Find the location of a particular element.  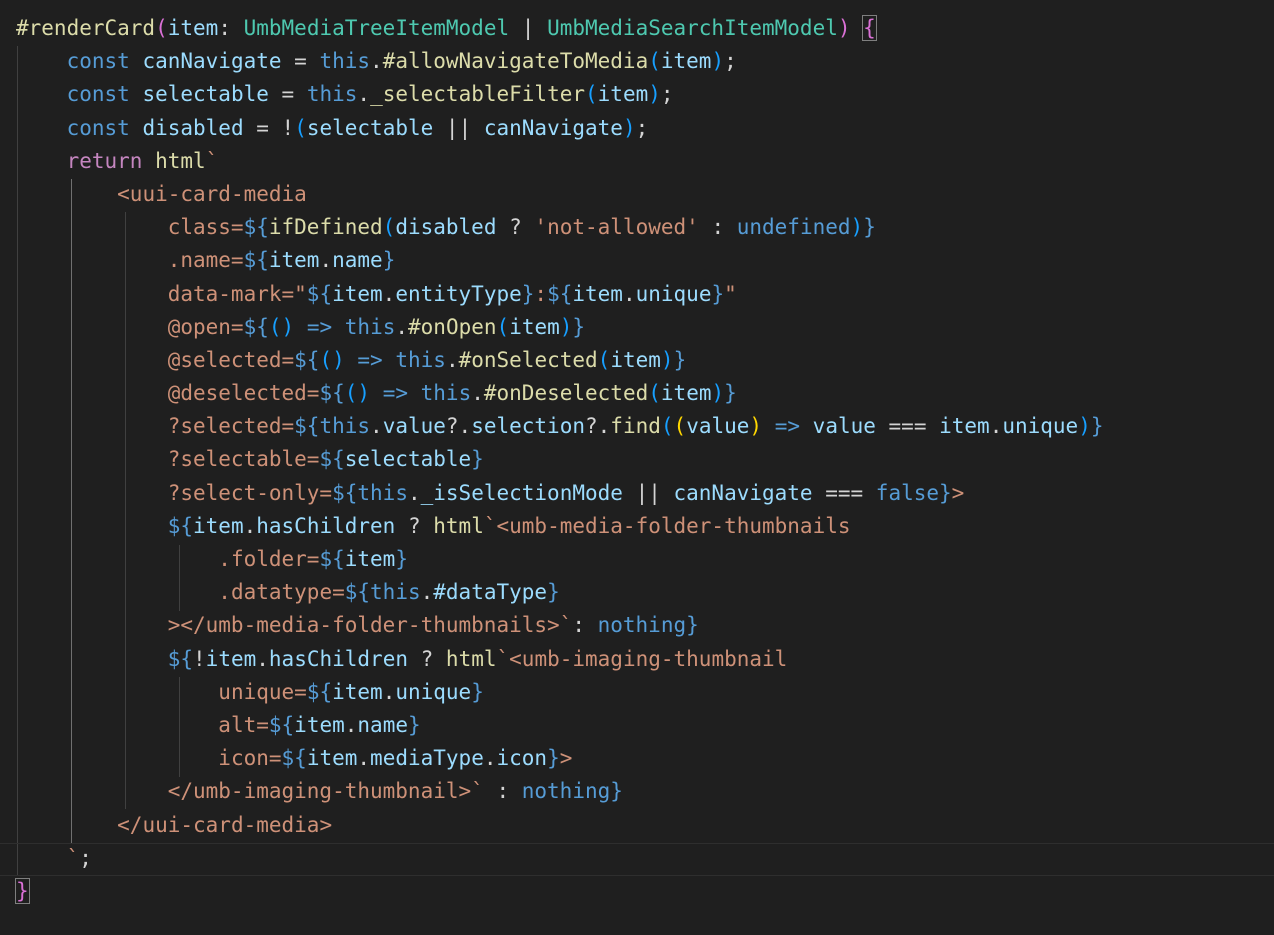

code-token: : is located at coordinates (541, 293).